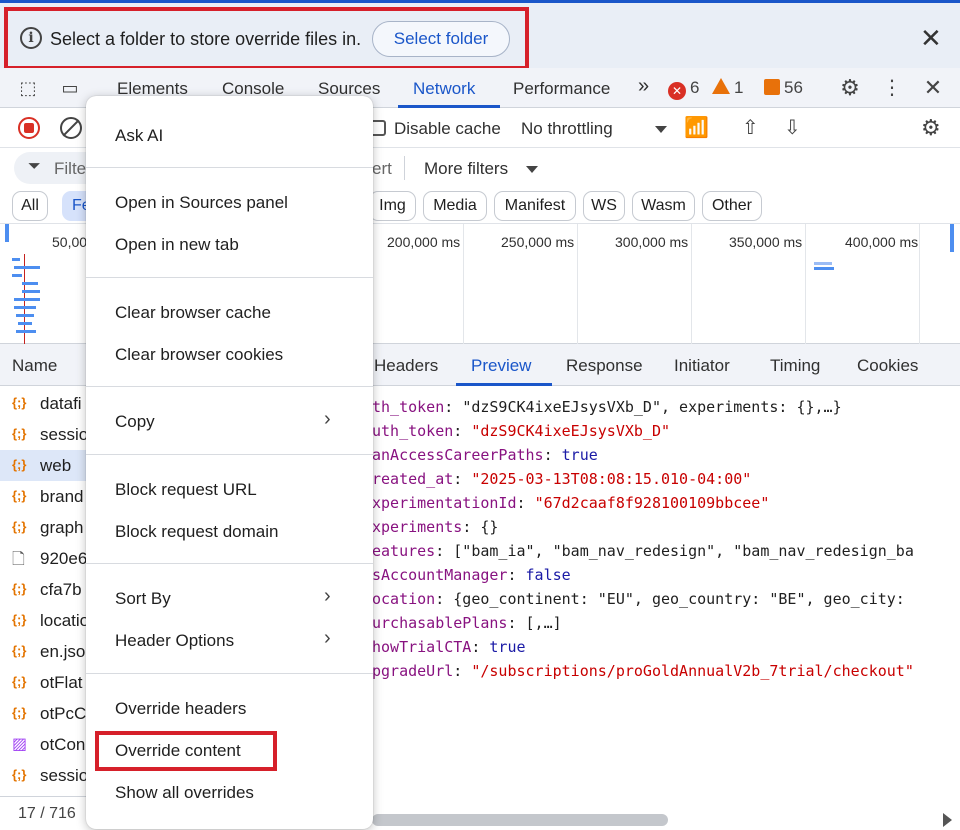  What do you see at coordinates (64, 558) in the screenshot?
I see `request-name: 920e6` at bounding box center [64, 558].